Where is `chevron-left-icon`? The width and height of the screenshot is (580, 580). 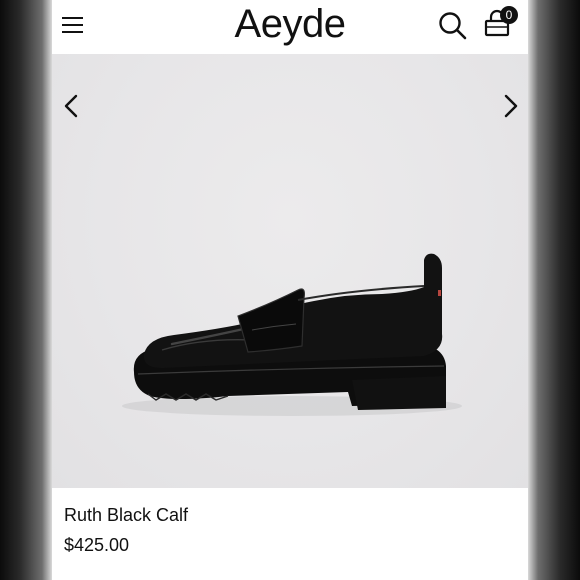 chevron-left-icon is located at coordinates (71, 106).